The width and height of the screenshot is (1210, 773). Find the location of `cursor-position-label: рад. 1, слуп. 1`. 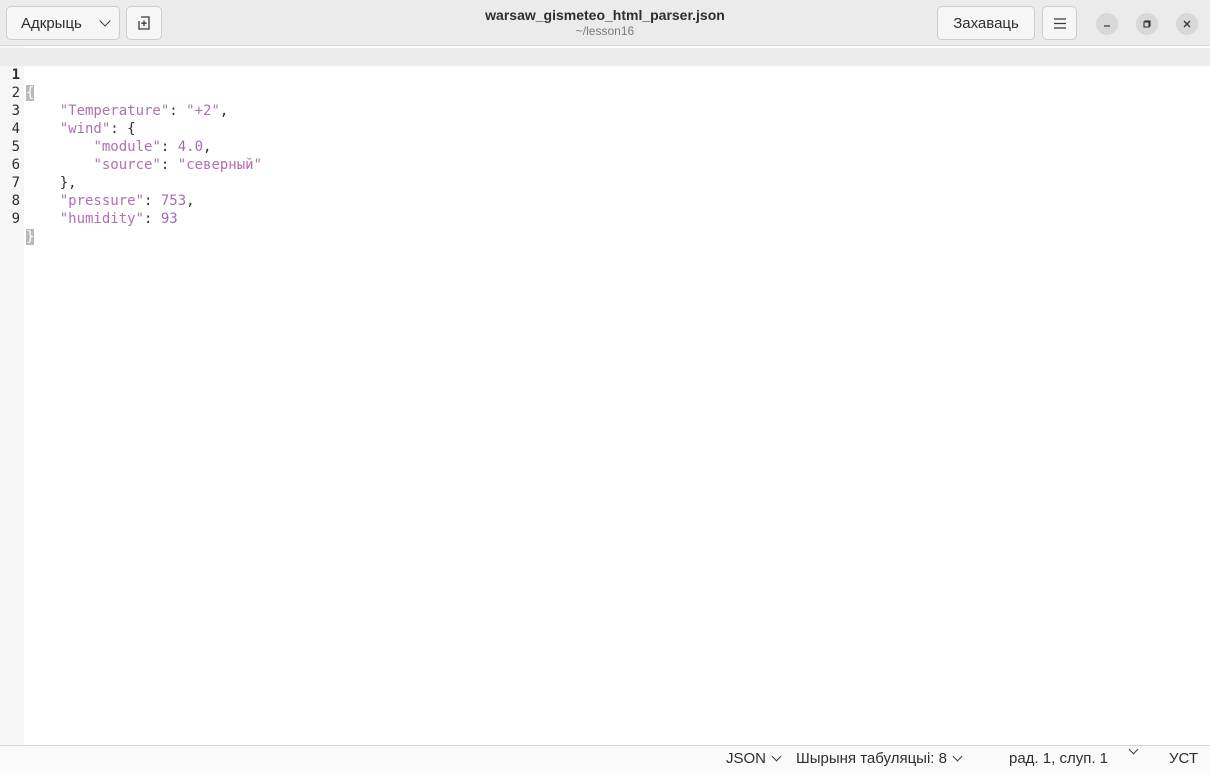

cursor-position-label: рад. 1, слуп. 1 is located at coordinates (1059, 758).